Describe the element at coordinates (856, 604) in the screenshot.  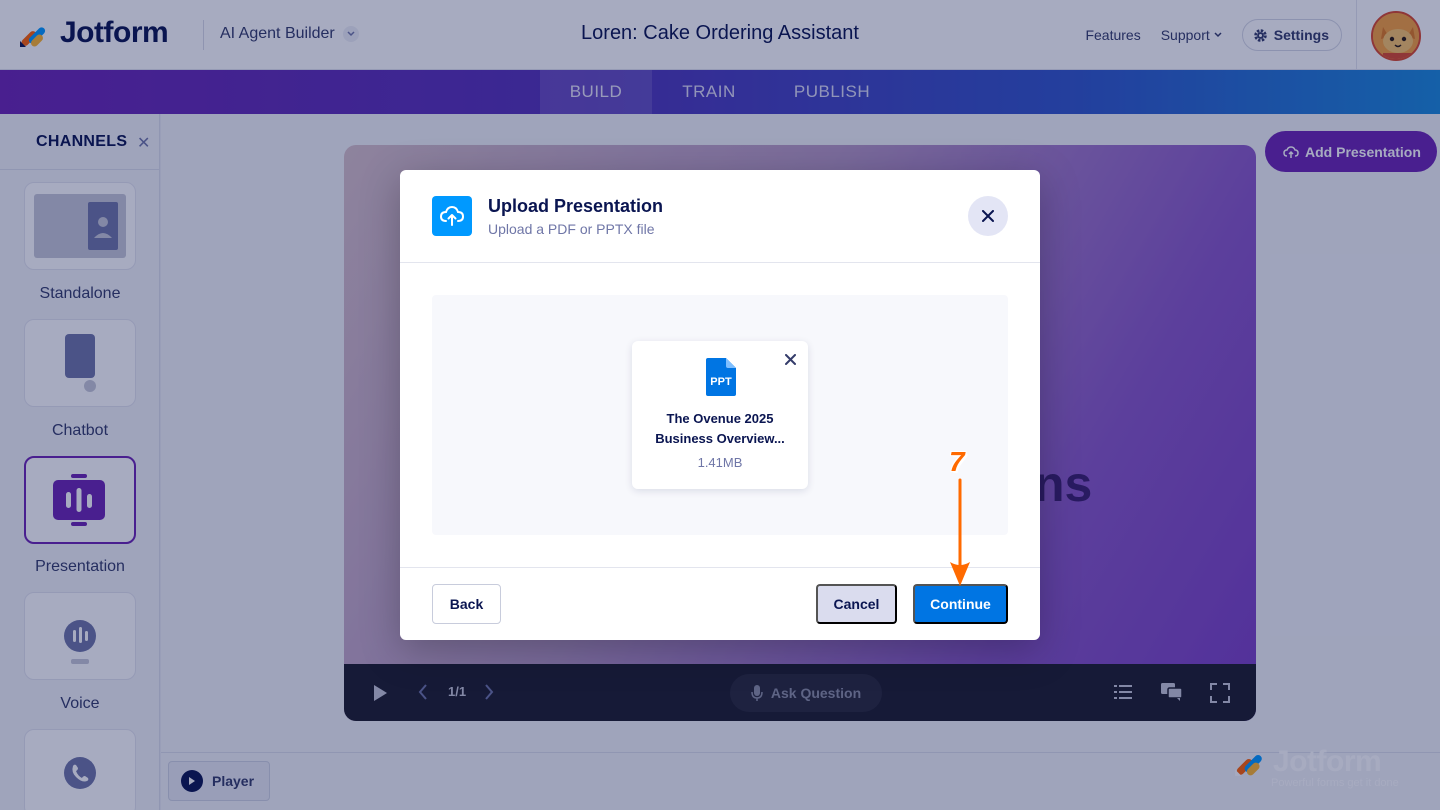
I see `cancel-button: Cancel` at that location.